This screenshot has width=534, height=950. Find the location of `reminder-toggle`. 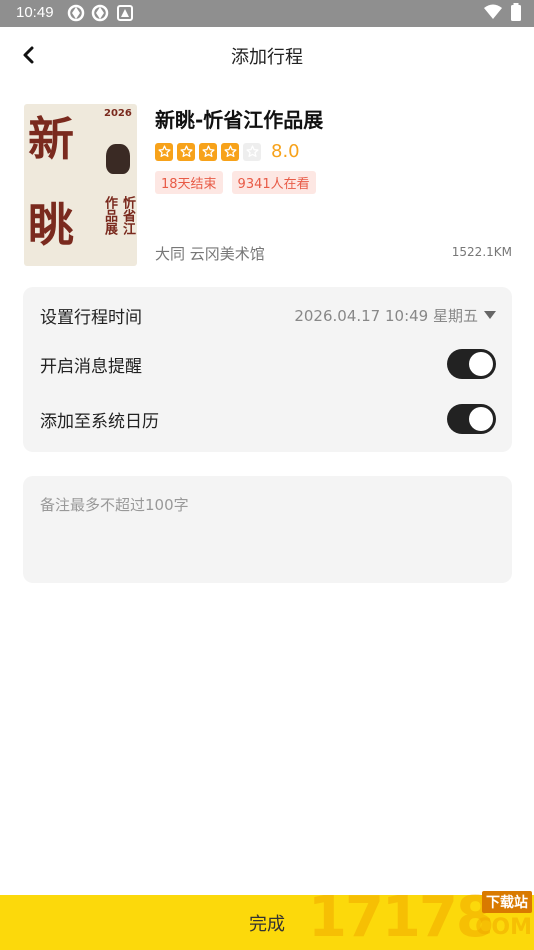

reminder-toggle is located at coordinates (471, 364).